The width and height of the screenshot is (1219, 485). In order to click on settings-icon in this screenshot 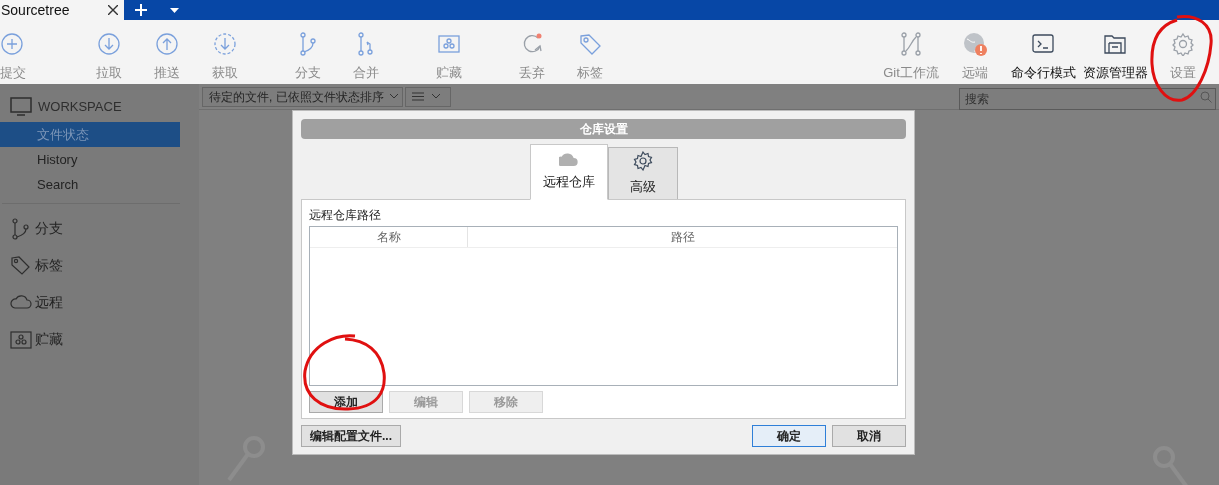, I will do `click(1183, 44)`.